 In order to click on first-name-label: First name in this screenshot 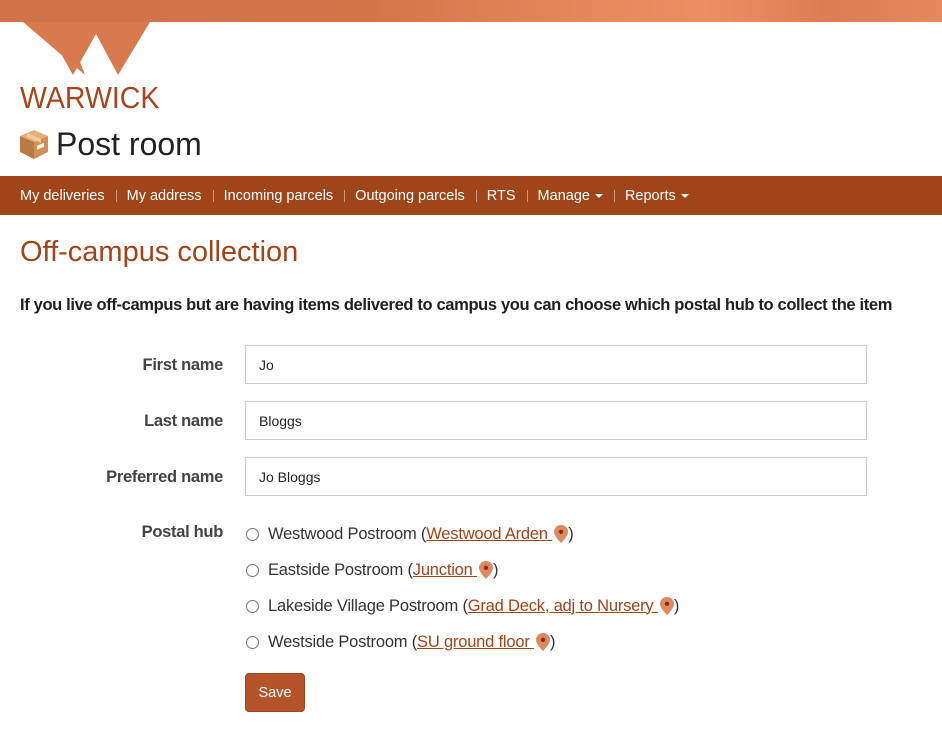, I will do `click(183, 364)`.